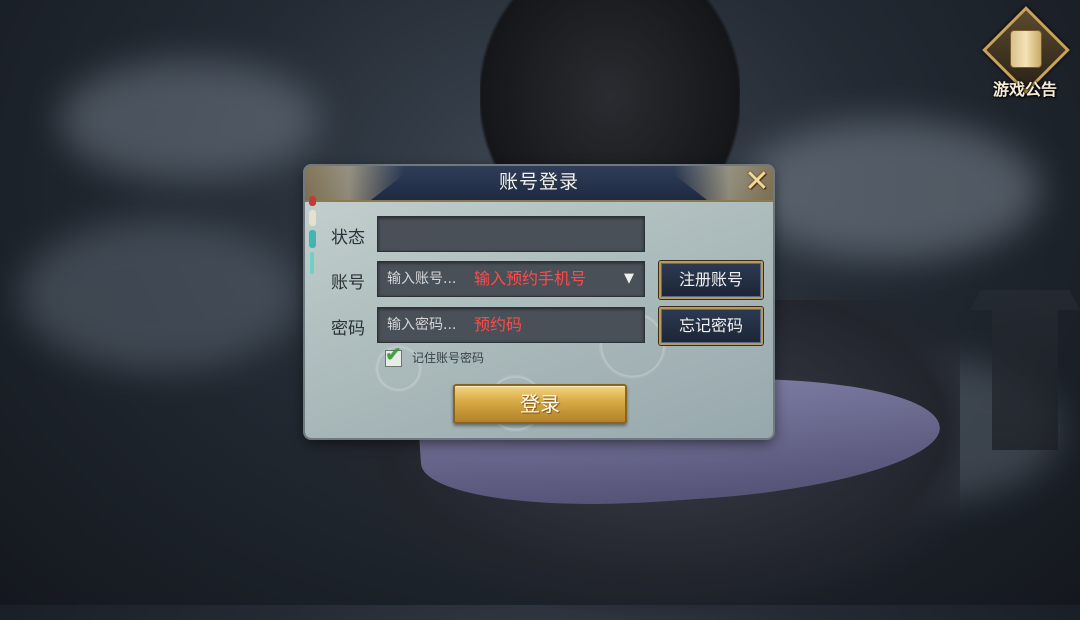  What do you see at coordinates (540, 404) in the screenshot?
I see `login-button: 登录` at bounding box center [540, 404].